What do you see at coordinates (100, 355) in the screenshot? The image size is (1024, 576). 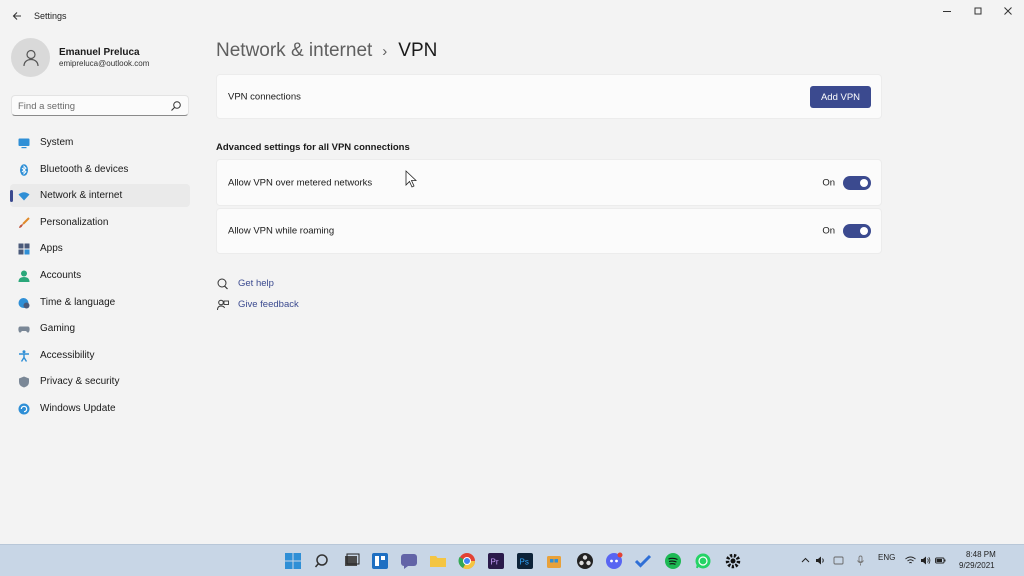 I see `sidebar-item-accessibility: Accessibility` at bounding box center [100, 355].